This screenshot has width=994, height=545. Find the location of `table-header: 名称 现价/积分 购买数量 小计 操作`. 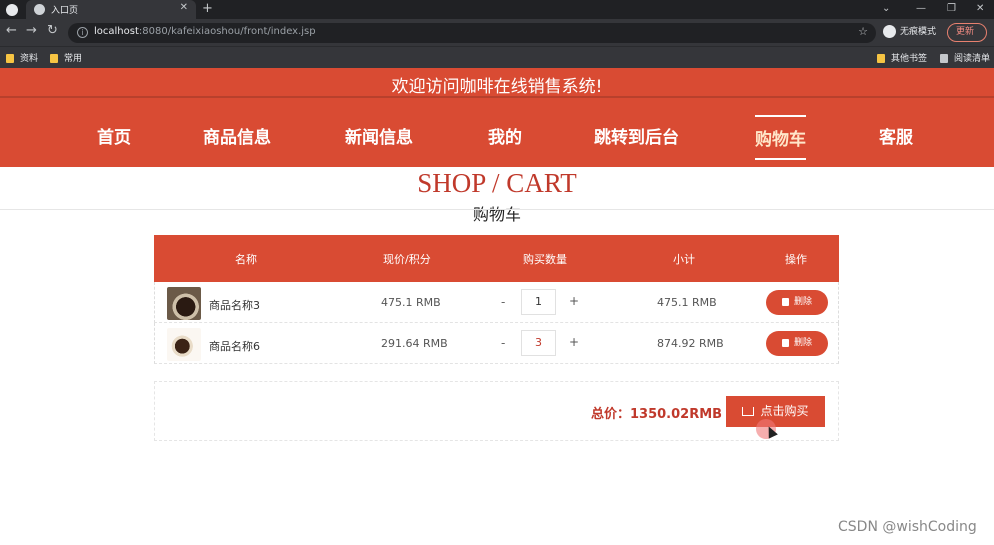

table-header: 名称 现价/积分 购买数量 小计 操作 is located at coordinates (496, 258).